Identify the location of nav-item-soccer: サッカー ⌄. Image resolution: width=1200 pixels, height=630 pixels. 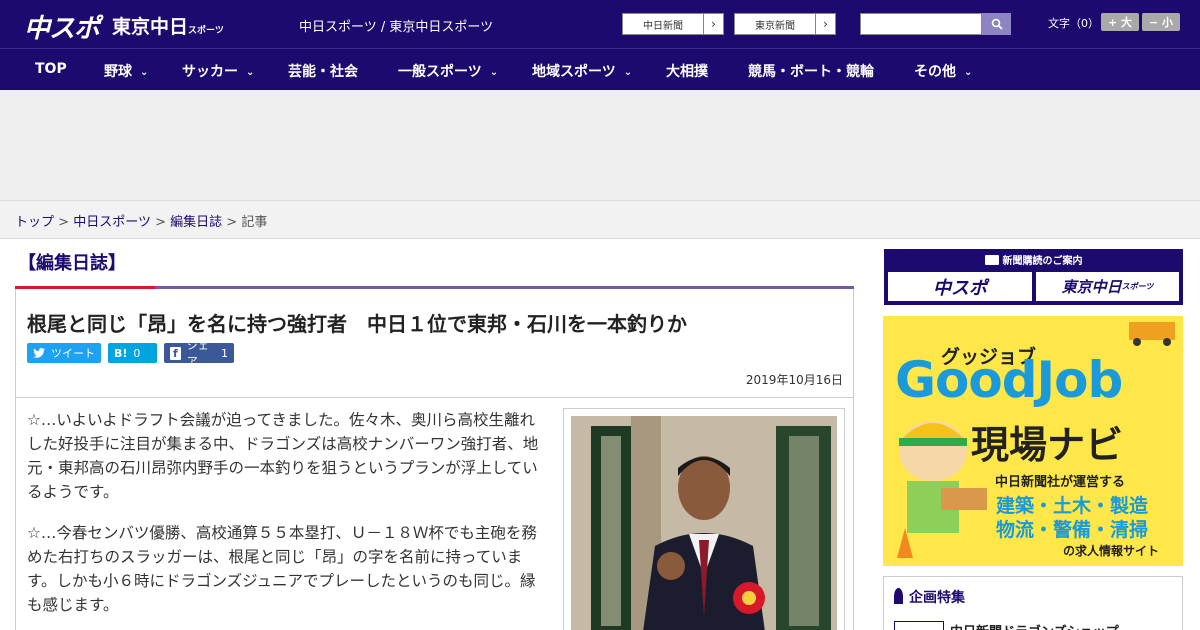
(218, 71).